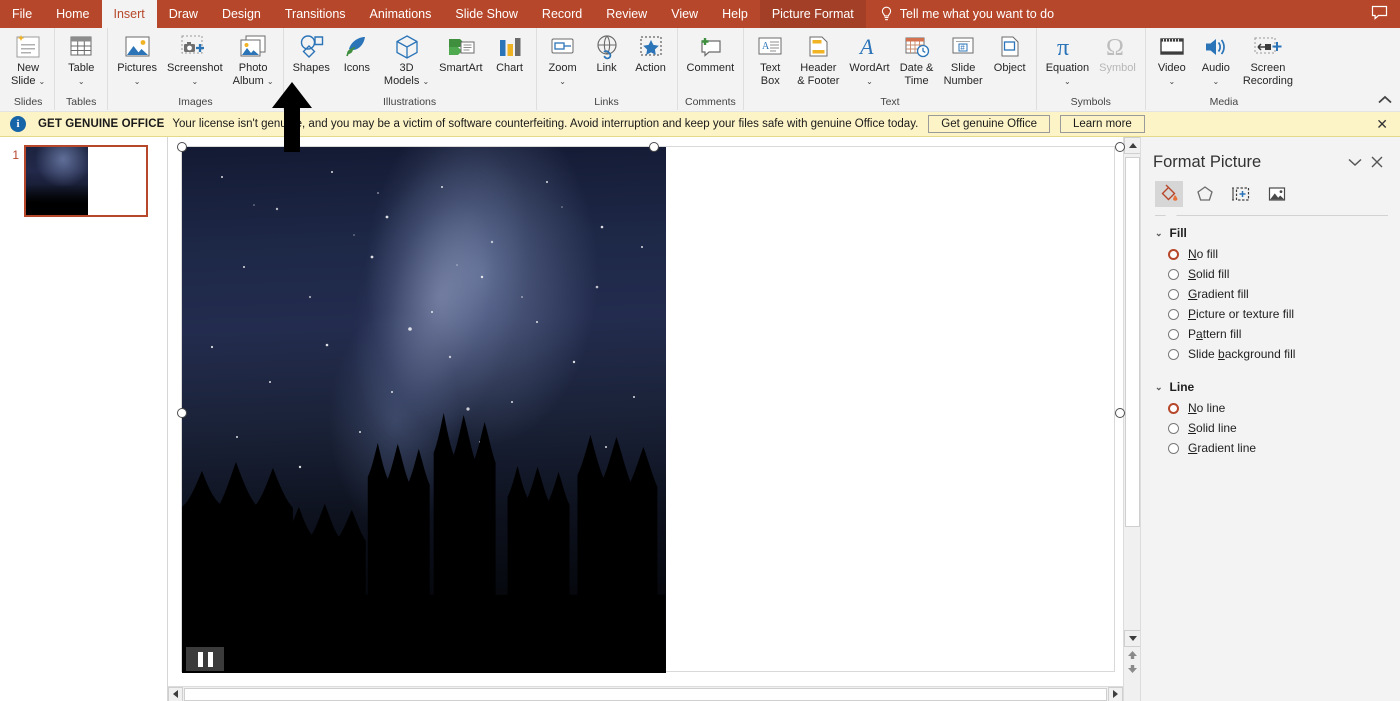  What do you see at coordinates (81, 74) in the screenshot?
I see `table-label: Table ⌄` at bounding box center [81, 74].